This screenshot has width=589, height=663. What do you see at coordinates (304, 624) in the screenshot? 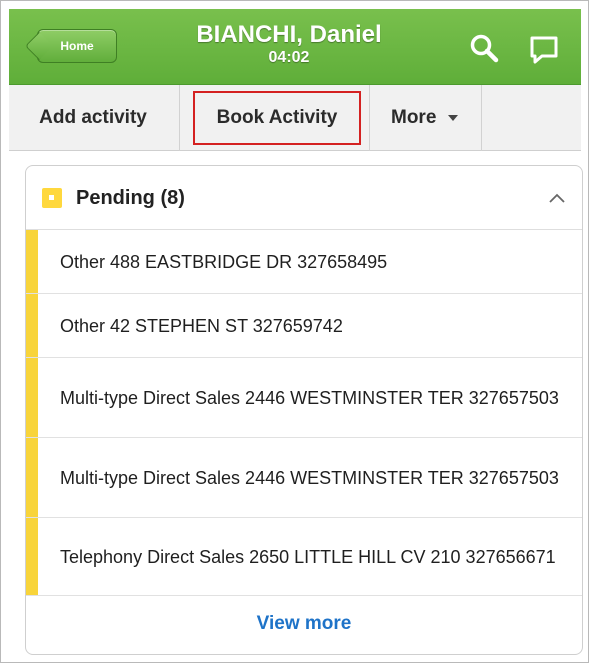
I see `view-more-link: View more` at bounding box center [304, 624].